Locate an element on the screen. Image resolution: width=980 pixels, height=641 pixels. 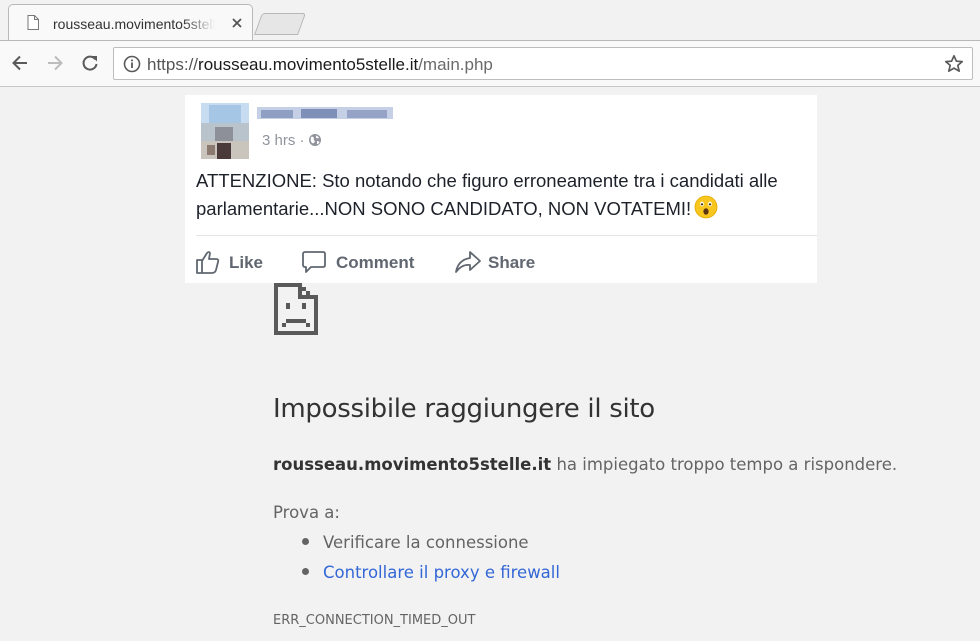
error-code: ERR_CONNECTION_TIMED_OUT is located at coordinates (374, 620).